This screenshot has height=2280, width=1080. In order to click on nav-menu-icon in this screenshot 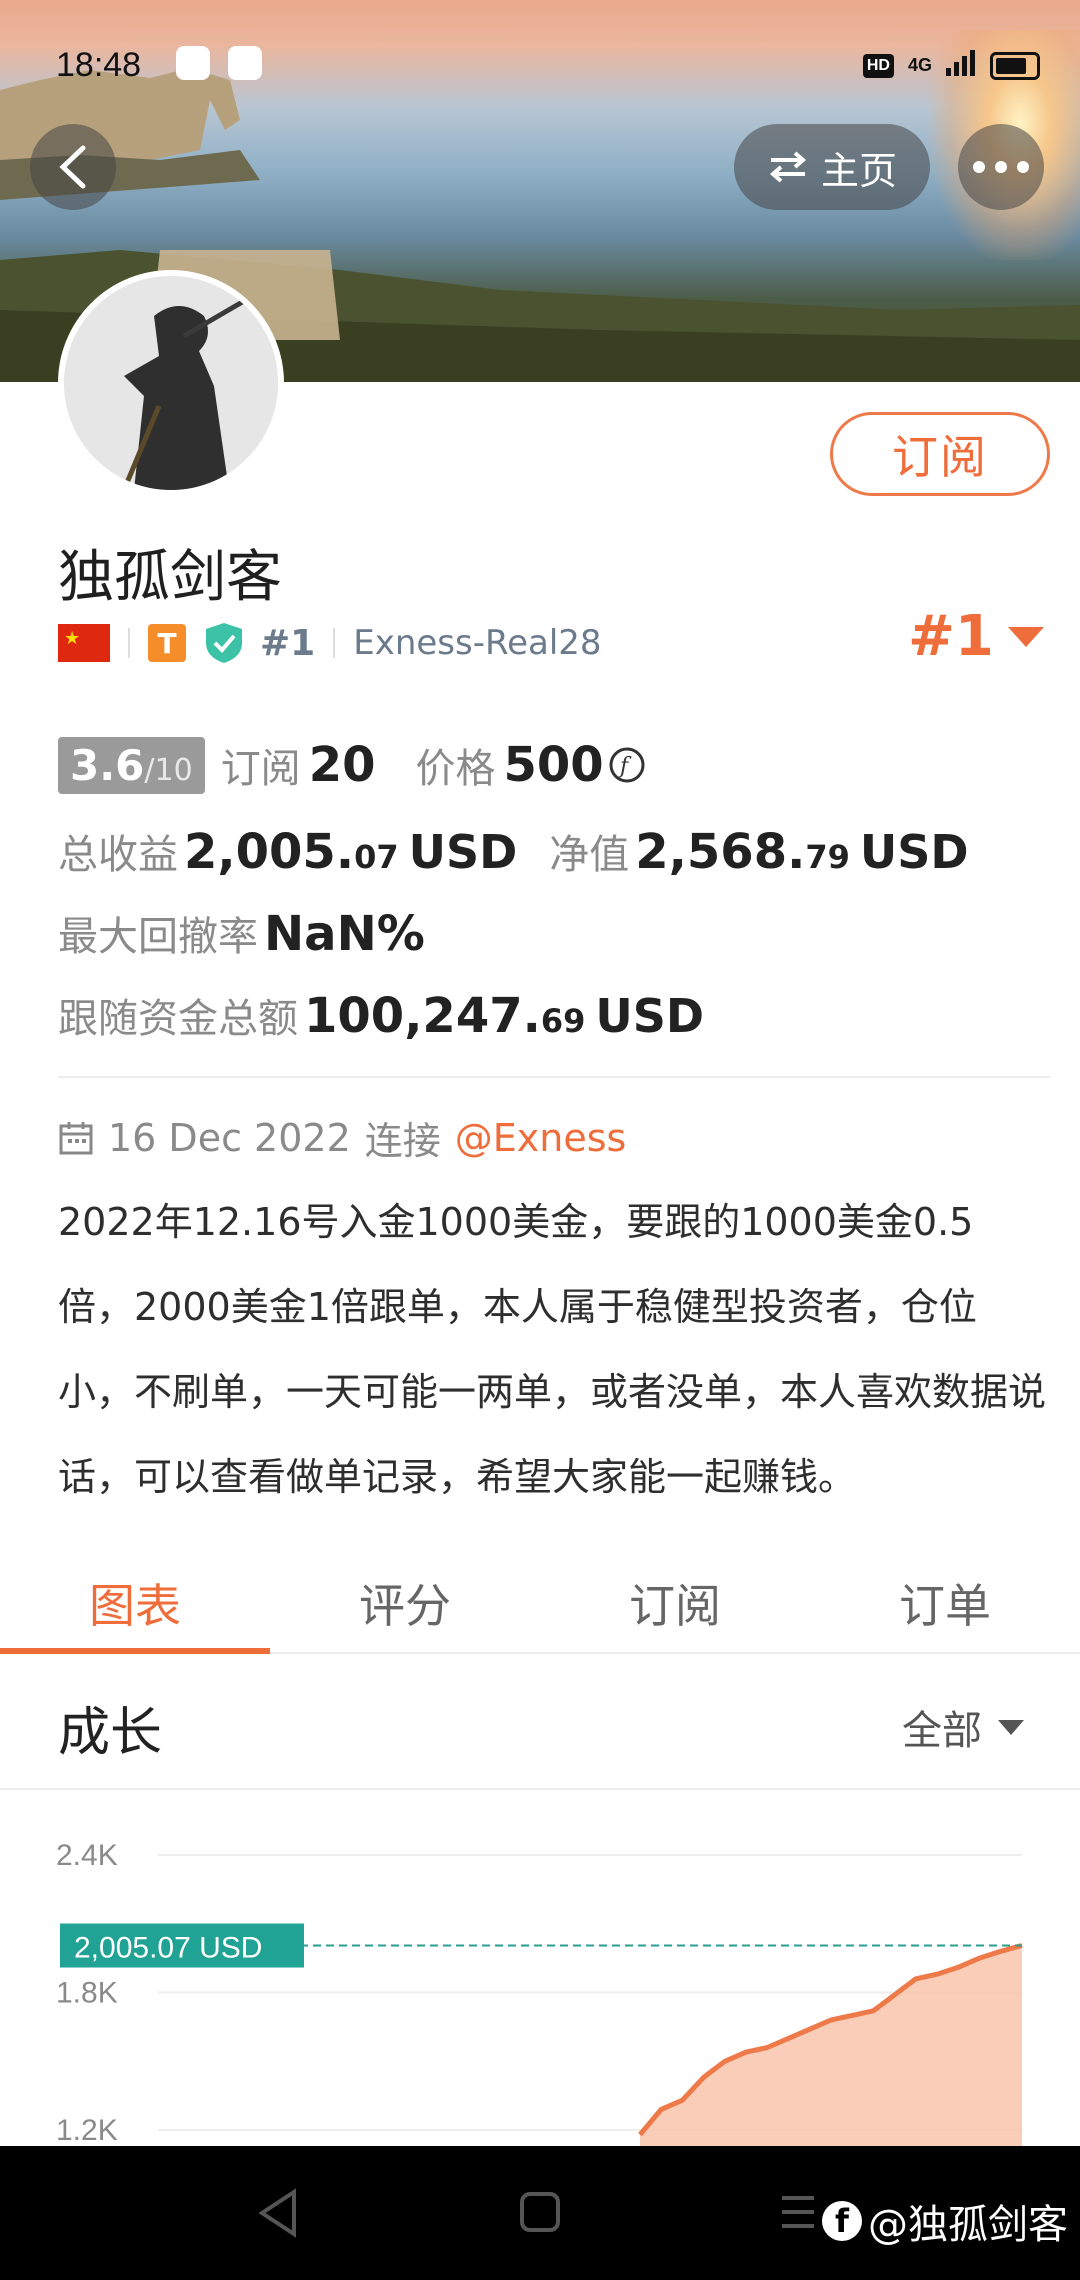, I will do `click(798, 2212)`.